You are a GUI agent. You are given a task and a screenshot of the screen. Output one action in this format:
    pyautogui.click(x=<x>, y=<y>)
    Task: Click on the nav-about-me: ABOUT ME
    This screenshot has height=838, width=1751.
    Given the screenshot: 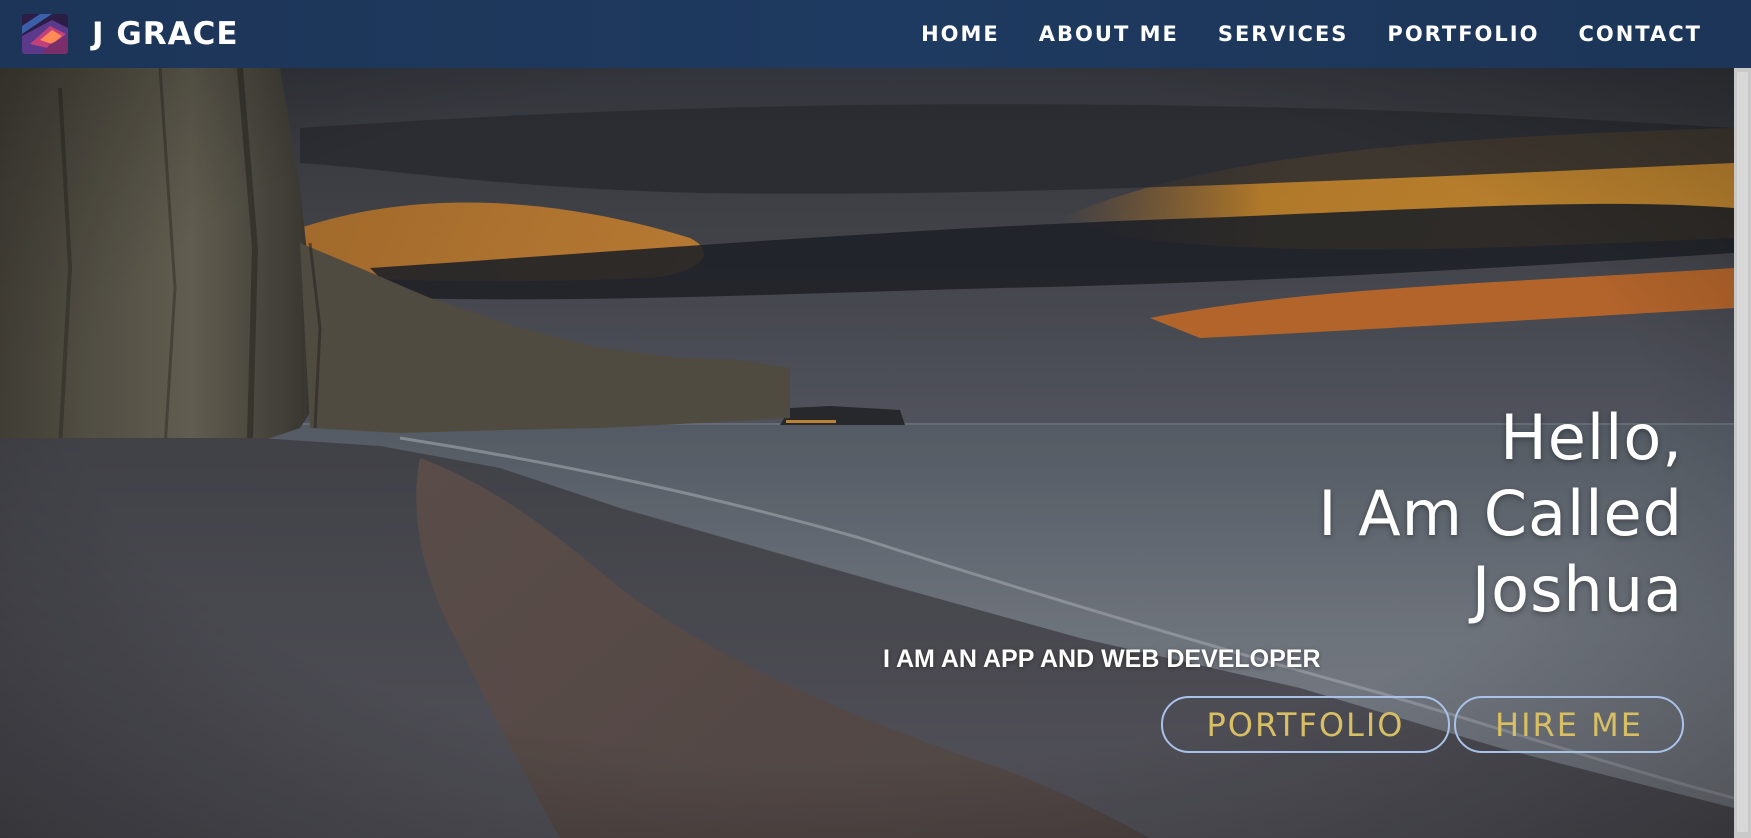 What is the action you would take?
    pyautogui.click(x=1109, y=34)
    